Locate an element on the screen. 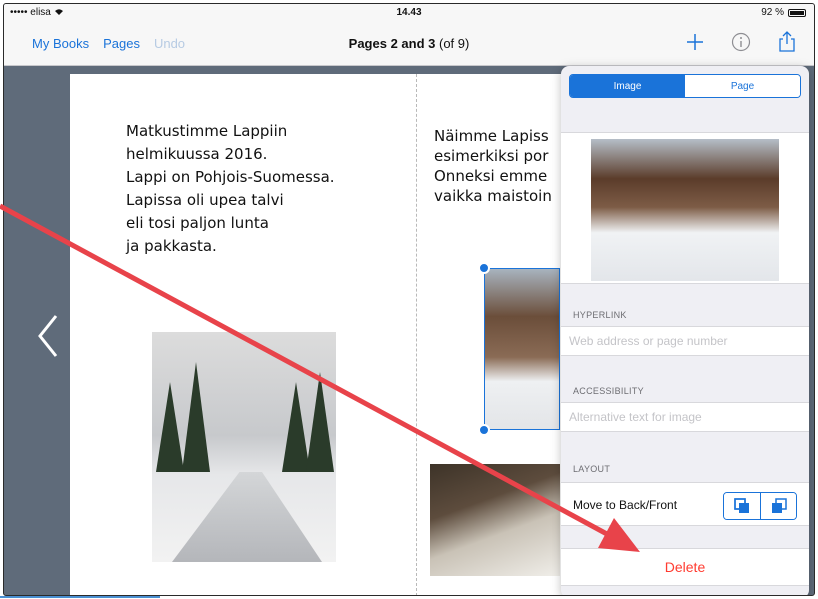  image-page-toggle: Image Page is located at coordinates (685, 86).